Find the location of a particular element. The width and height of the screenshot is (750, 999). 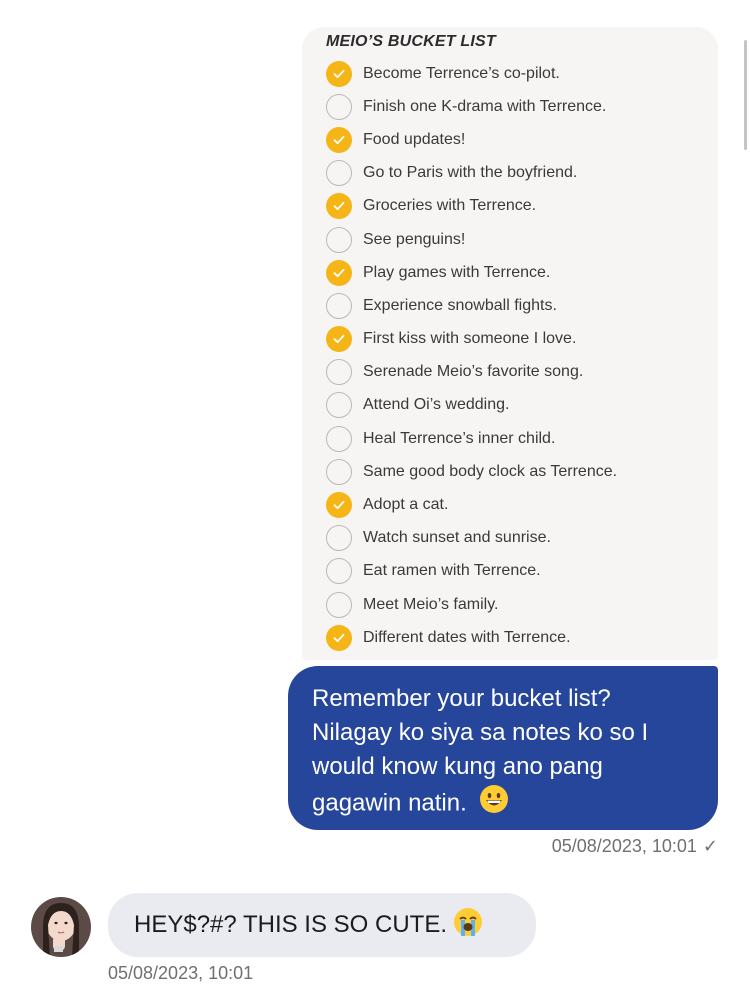

checklist-item: Serenade Meio’s favorite song. is located at coordinates (522, 372).